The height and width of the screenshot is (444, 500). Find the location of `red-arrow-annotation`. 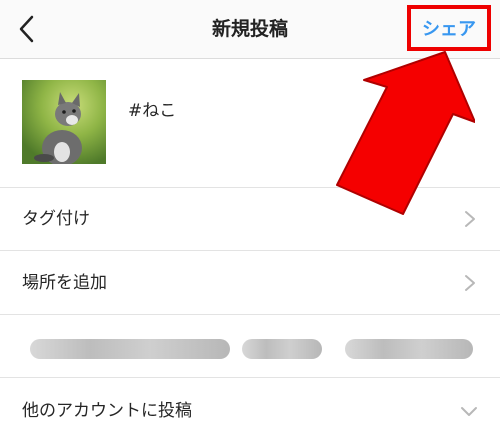

red-arrow-annotation is located at coordinates (405, 133).